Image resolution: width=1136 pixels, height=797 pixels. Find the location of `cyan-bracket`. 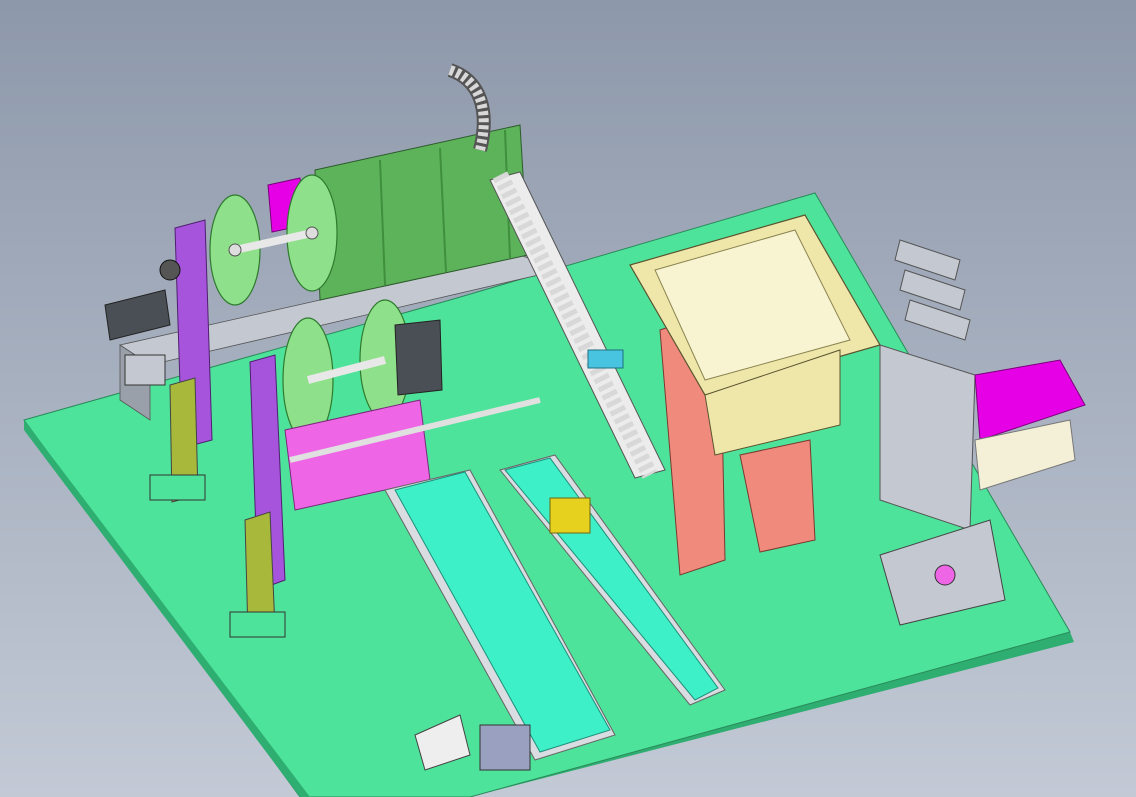

cyan-bracket is located at coordinates (605, 359).